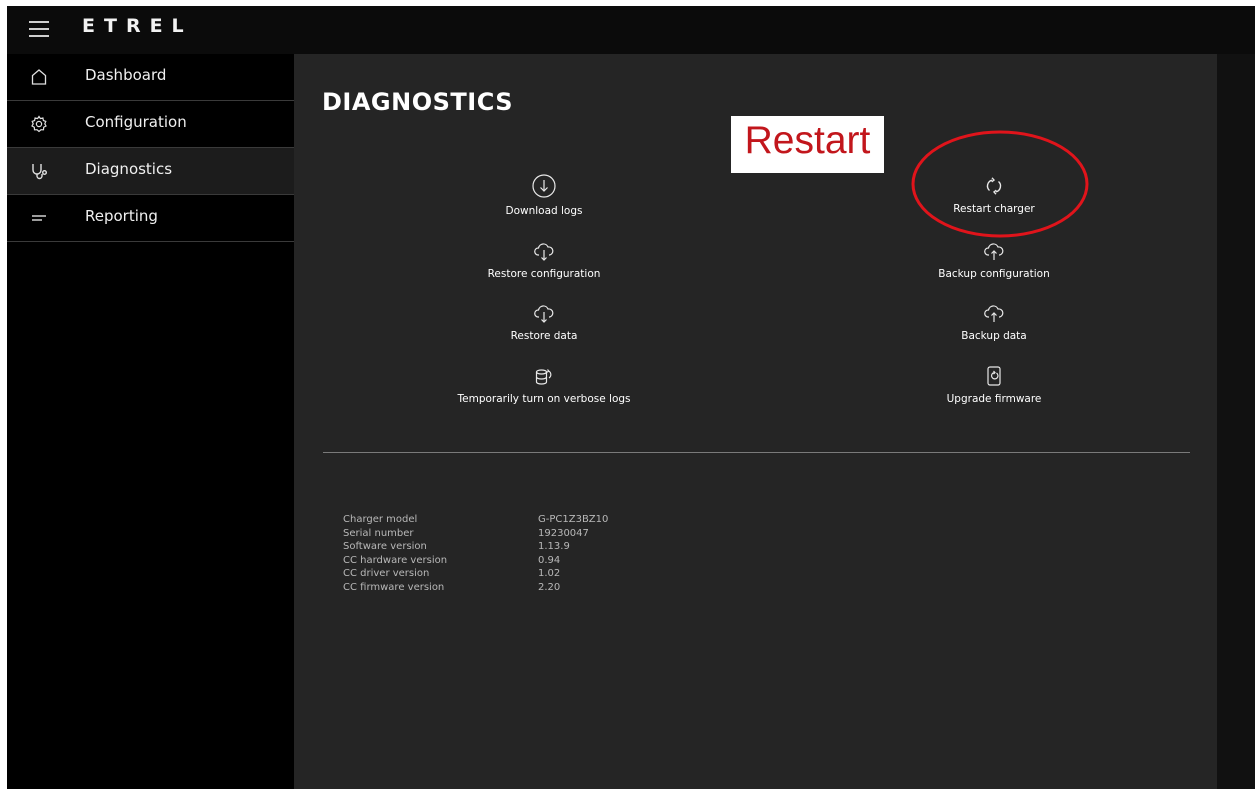  Describe the element at coordinates (994, 274) in the screenshot. I see `action-label: Backup configuration` at that location.